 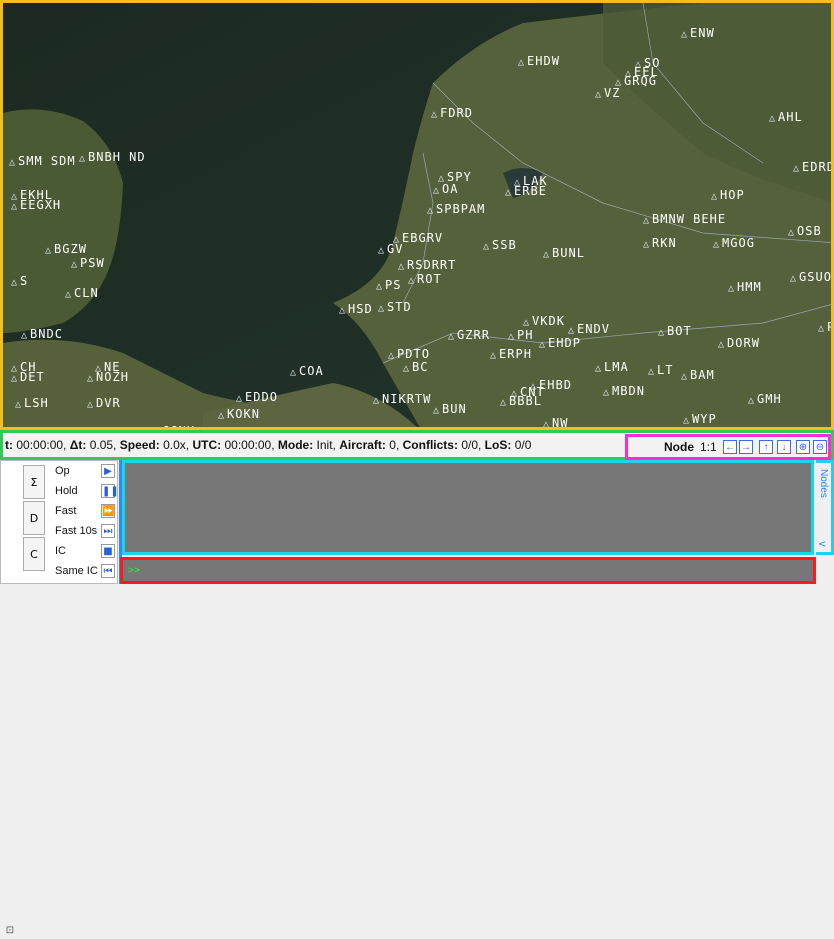 What do you see at coordinates (810, 278) in the screenshot?
I see `waypoint: △ GSUO` at bounding box center [810, 278].